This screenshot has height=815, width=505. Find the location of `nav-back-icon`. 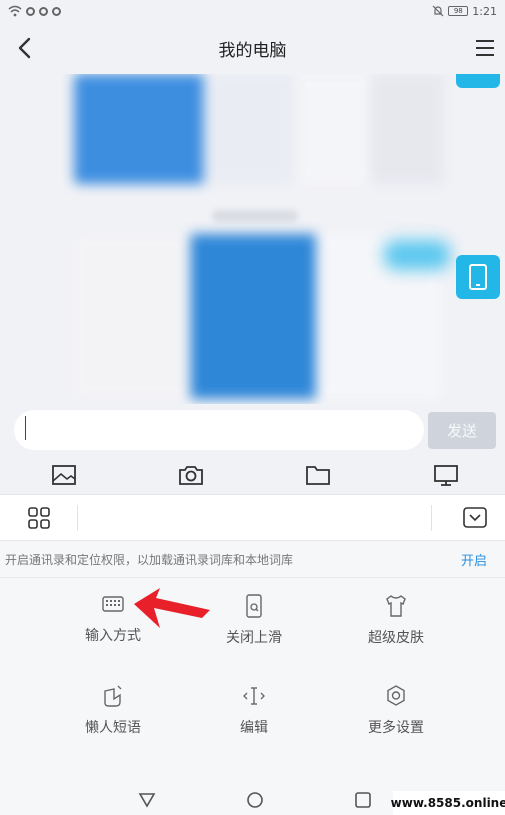

nav-back-icon is located at coordinates (147, 800).